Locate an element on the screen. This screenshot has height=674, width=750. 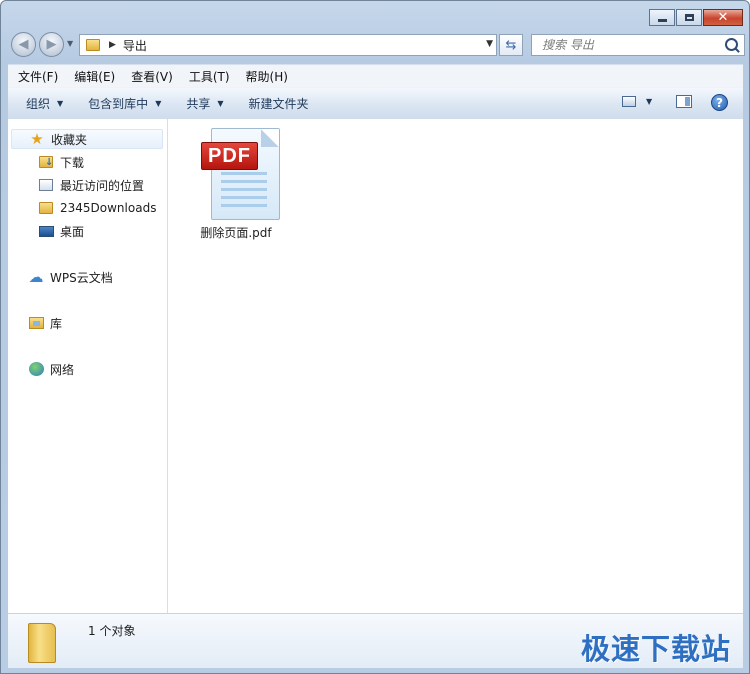
library-icon is located at coordinates (36, 323).